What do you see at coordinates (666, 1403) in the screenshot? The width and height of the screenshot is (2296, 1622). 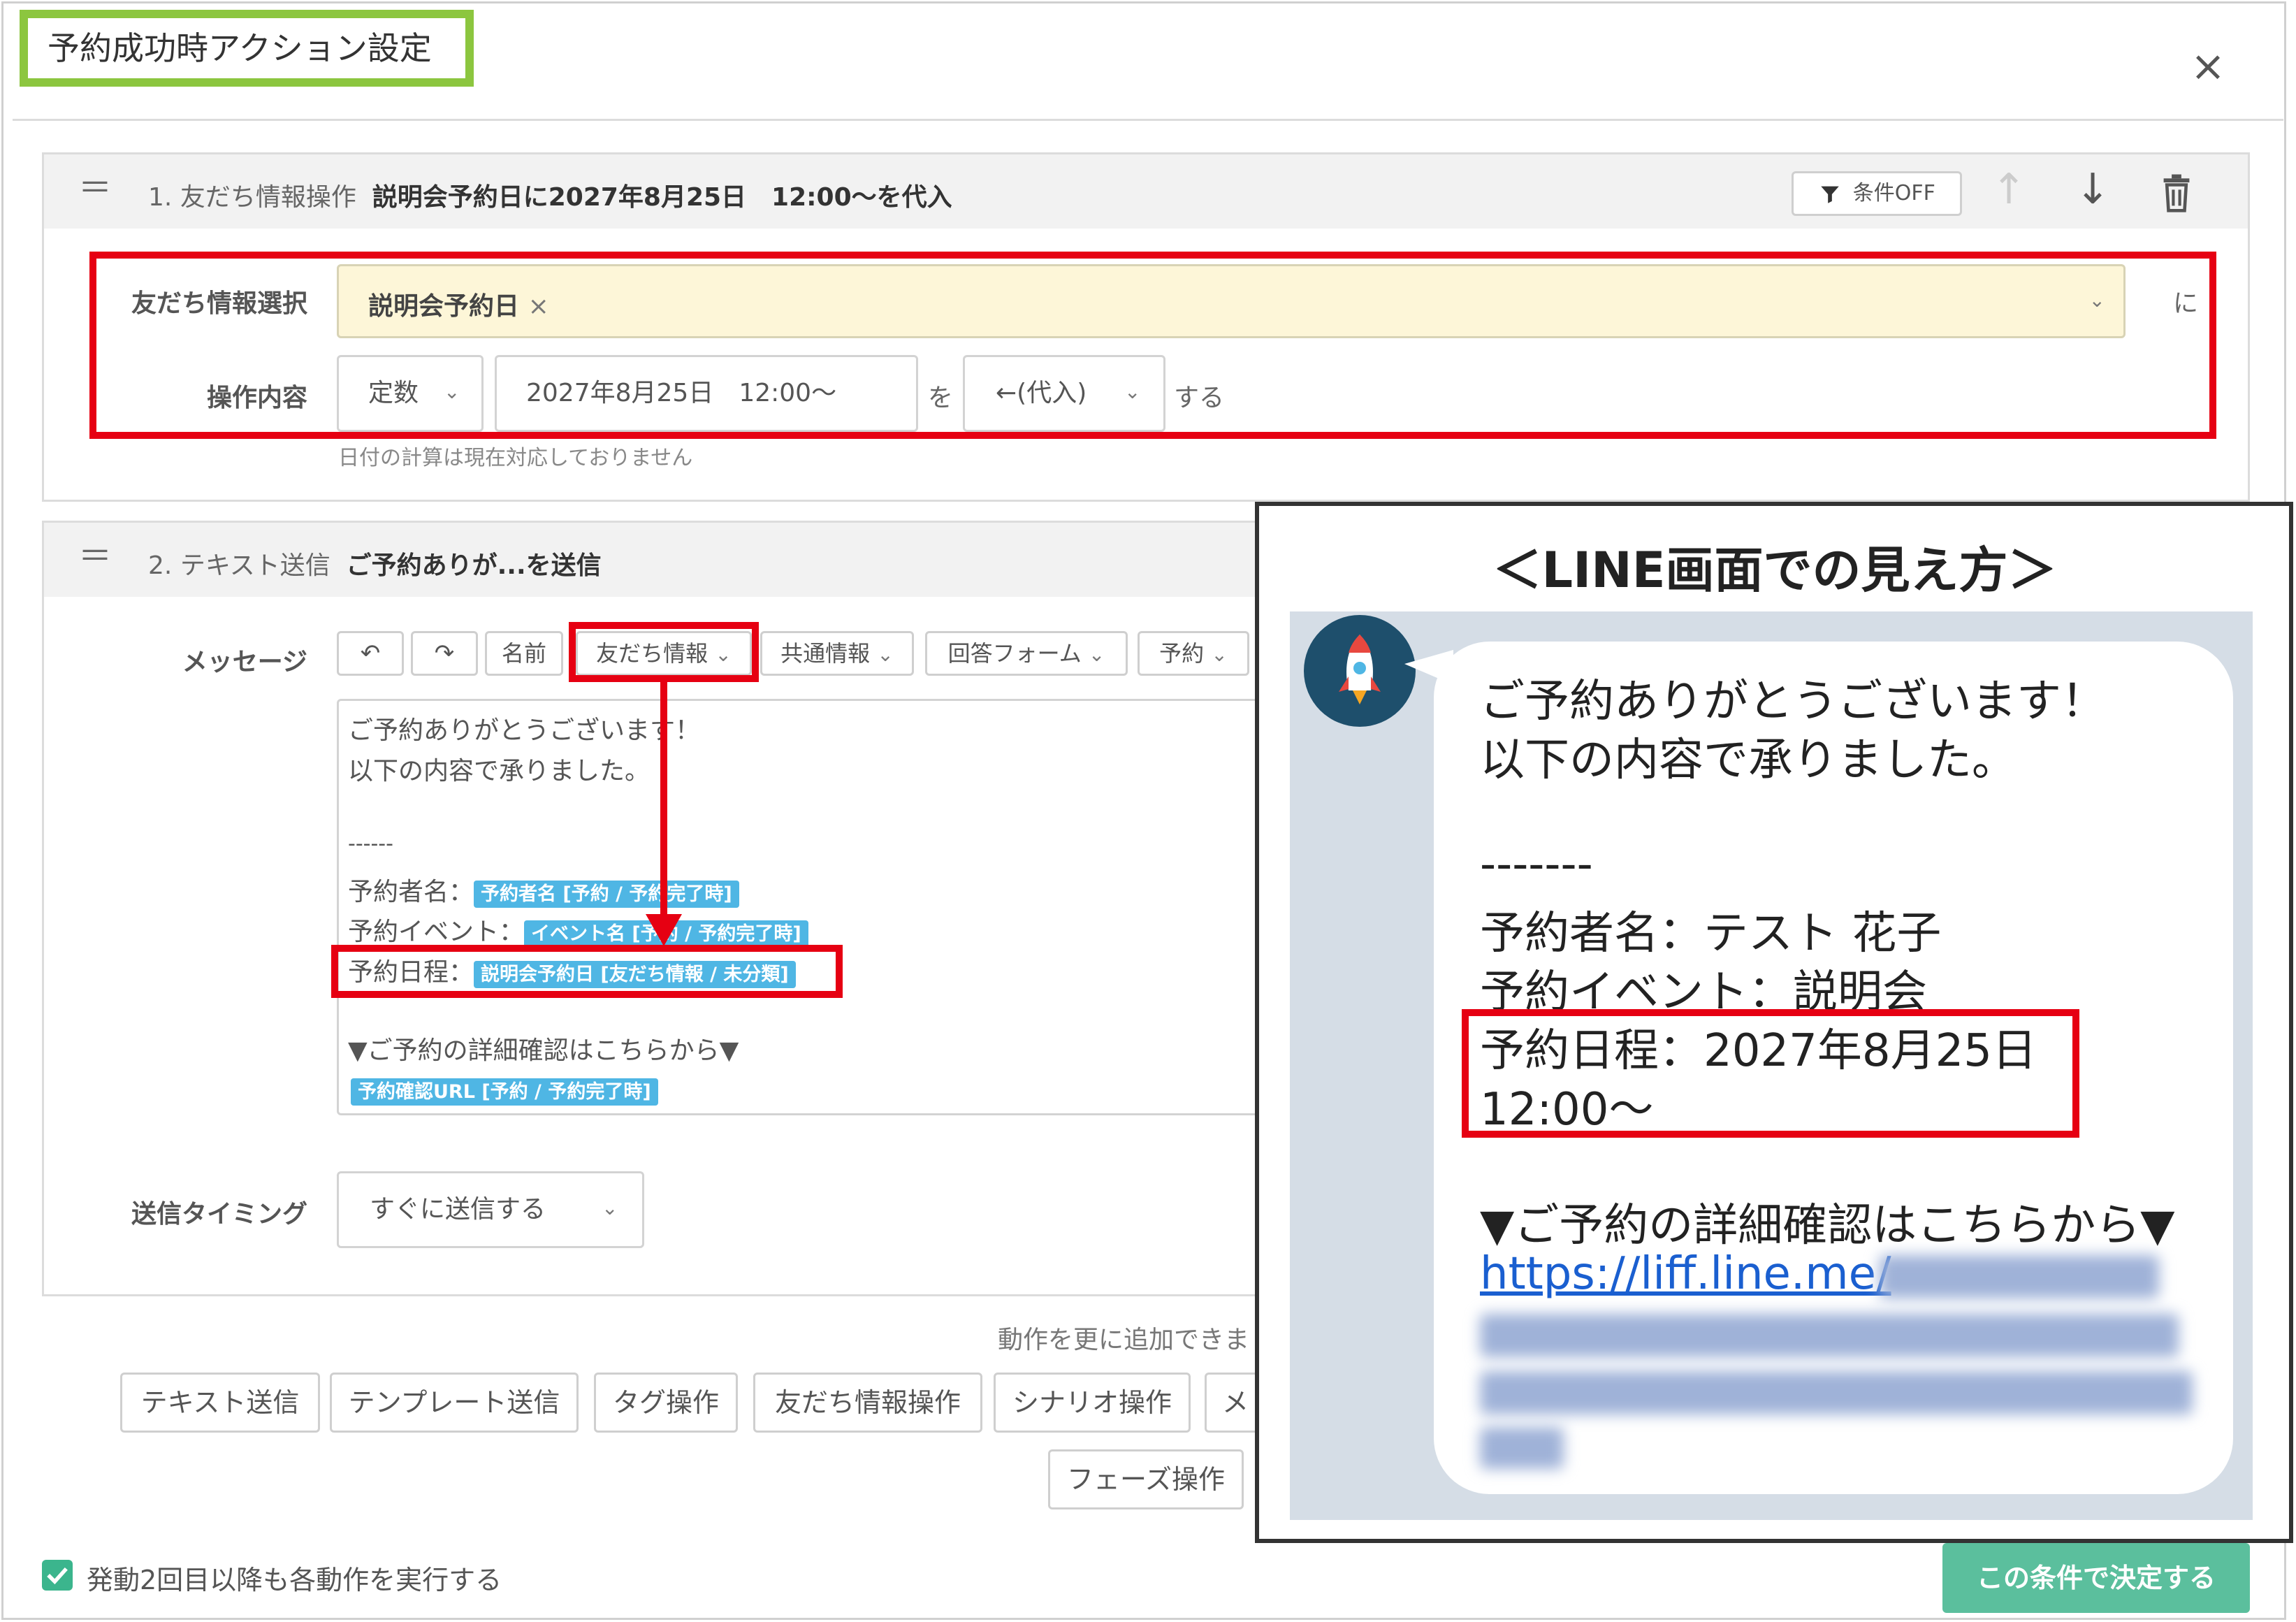 I see `add-tag-operation-button: タグ操作` at bounding box center [666, 1403].